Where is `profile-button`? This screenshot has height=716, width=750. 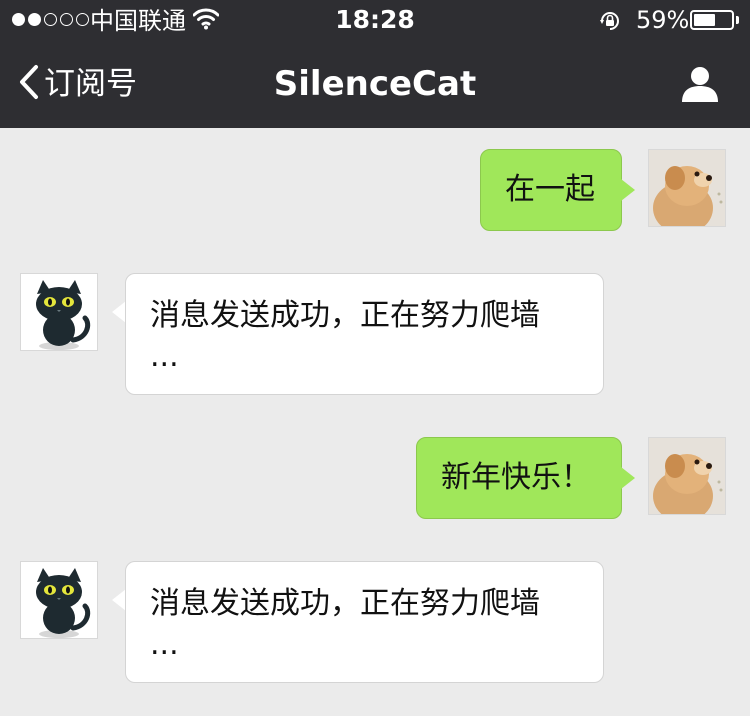
profile-button is located at coordinates (700, 84).